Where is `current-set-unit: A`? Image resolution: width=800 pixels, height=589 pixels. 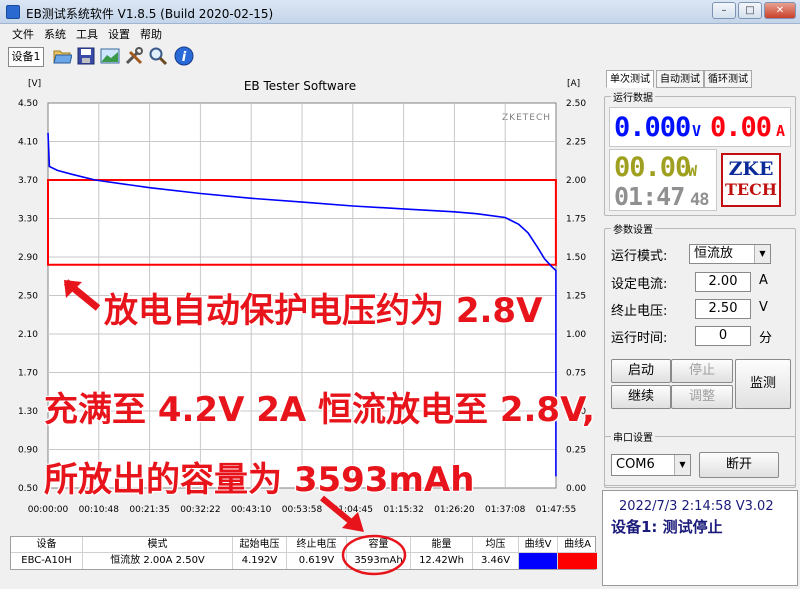 current-set-unit: A is located at coordinates (763, 280).